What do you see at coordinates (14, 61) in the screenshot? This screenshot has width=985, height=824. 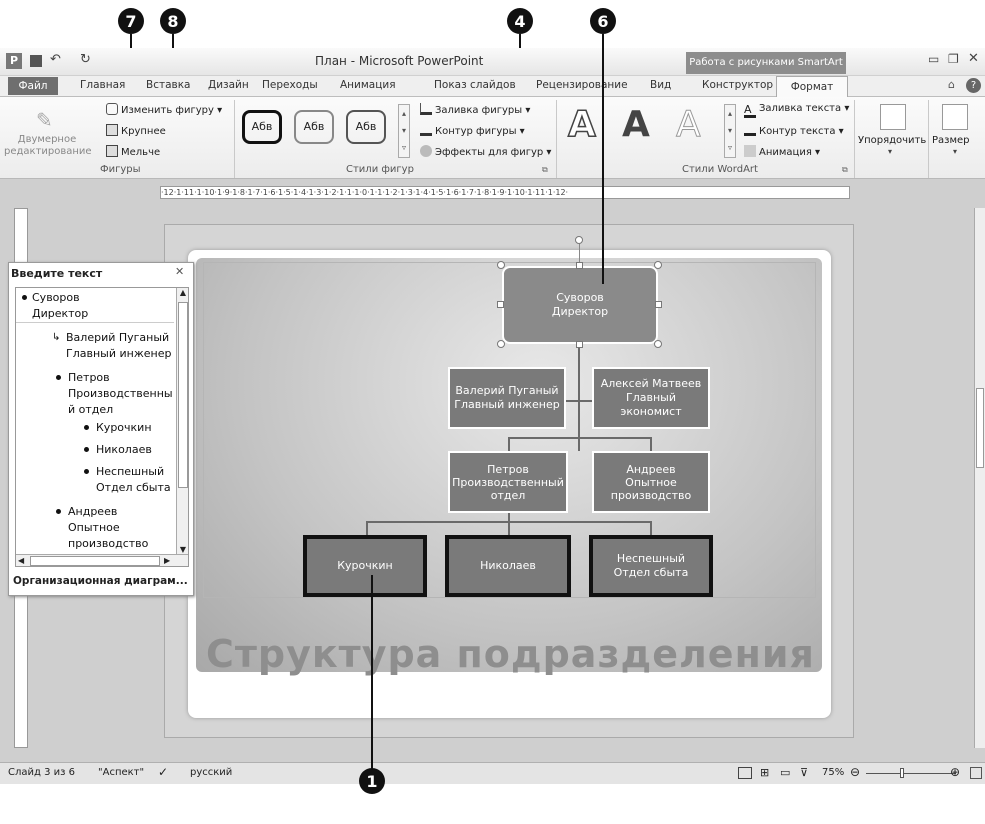 I see `app-icon: P` at bounding box center [14, 61].